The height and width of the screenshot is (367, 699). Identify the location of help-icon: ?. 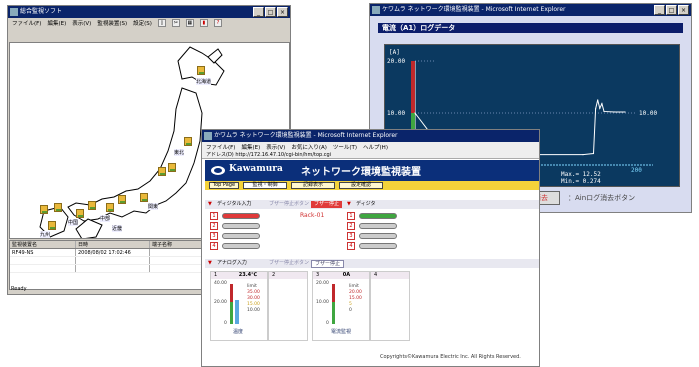
(217, 22).